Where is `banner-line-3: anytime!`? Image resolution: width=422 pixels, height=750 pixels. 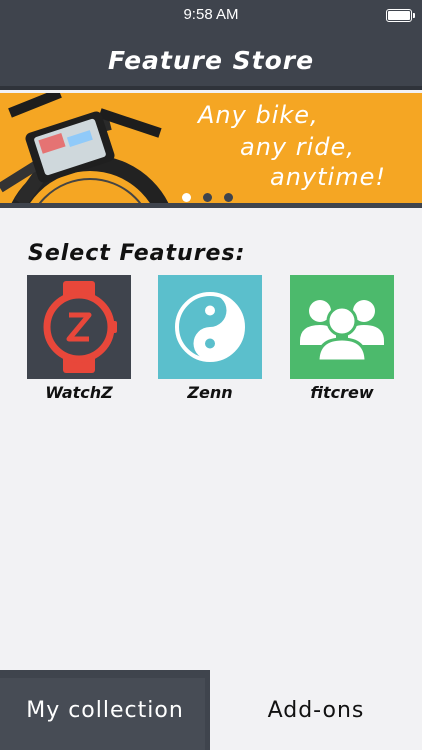 banner-line-3: anytime! is located at coordinates (328, 177).